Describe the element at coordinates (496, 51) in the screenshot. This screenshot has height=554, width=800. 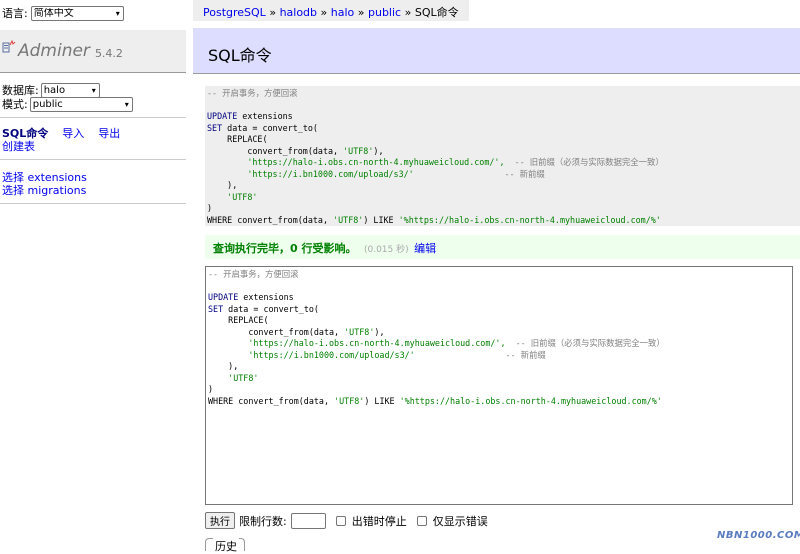
I see `page-title: SQL命令` at that location.